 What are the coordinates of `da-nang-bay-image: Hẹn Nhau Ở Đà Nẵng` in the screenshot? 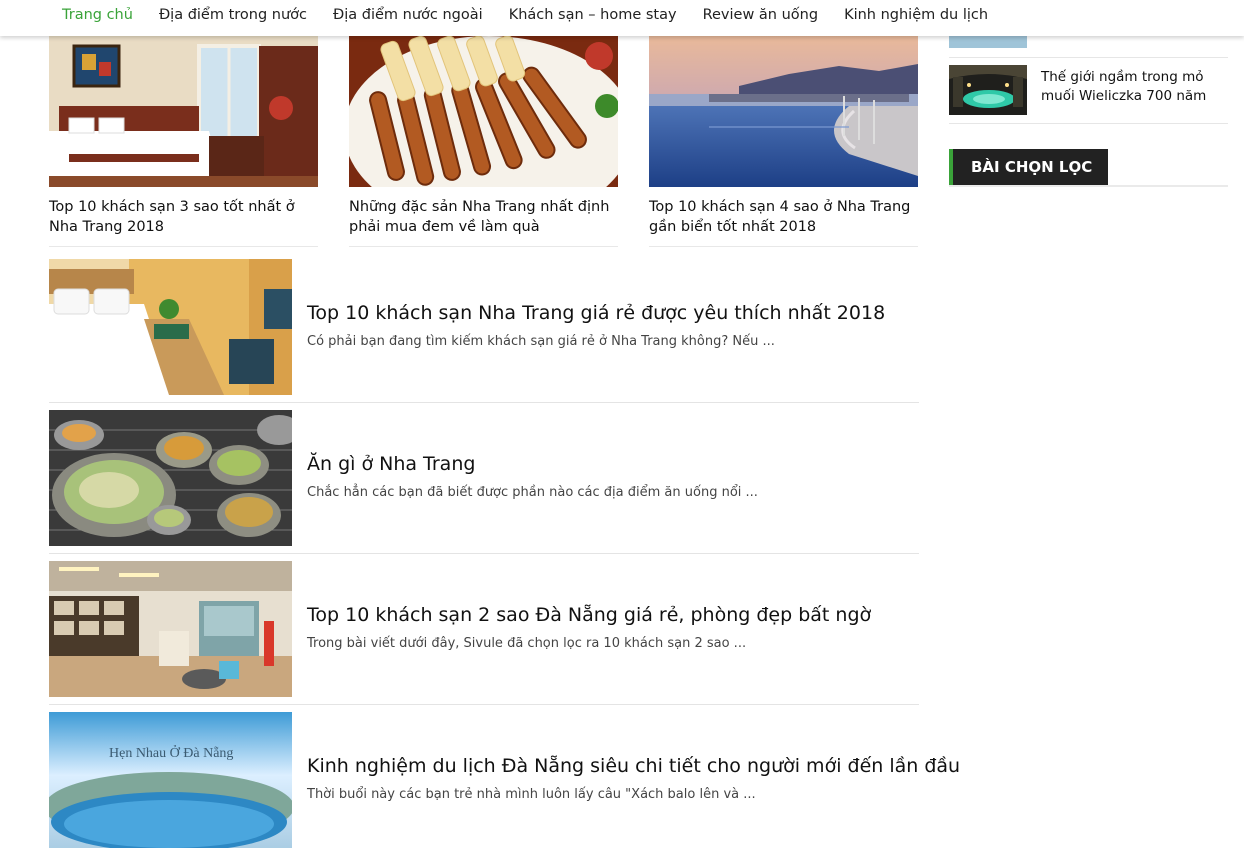 It's located at (170, 780).